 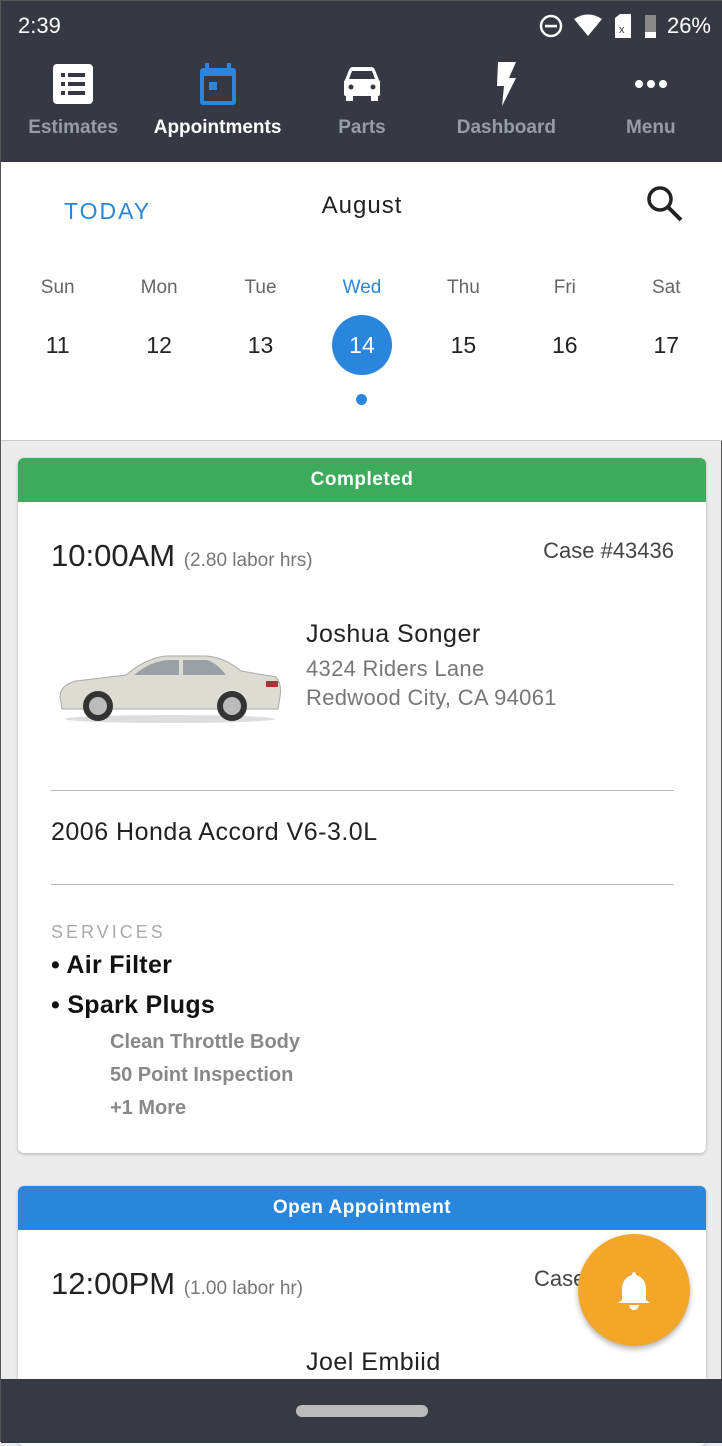 I want to click on sub-service-item: 50 Point Inspection, so click(x=202, y=1075).